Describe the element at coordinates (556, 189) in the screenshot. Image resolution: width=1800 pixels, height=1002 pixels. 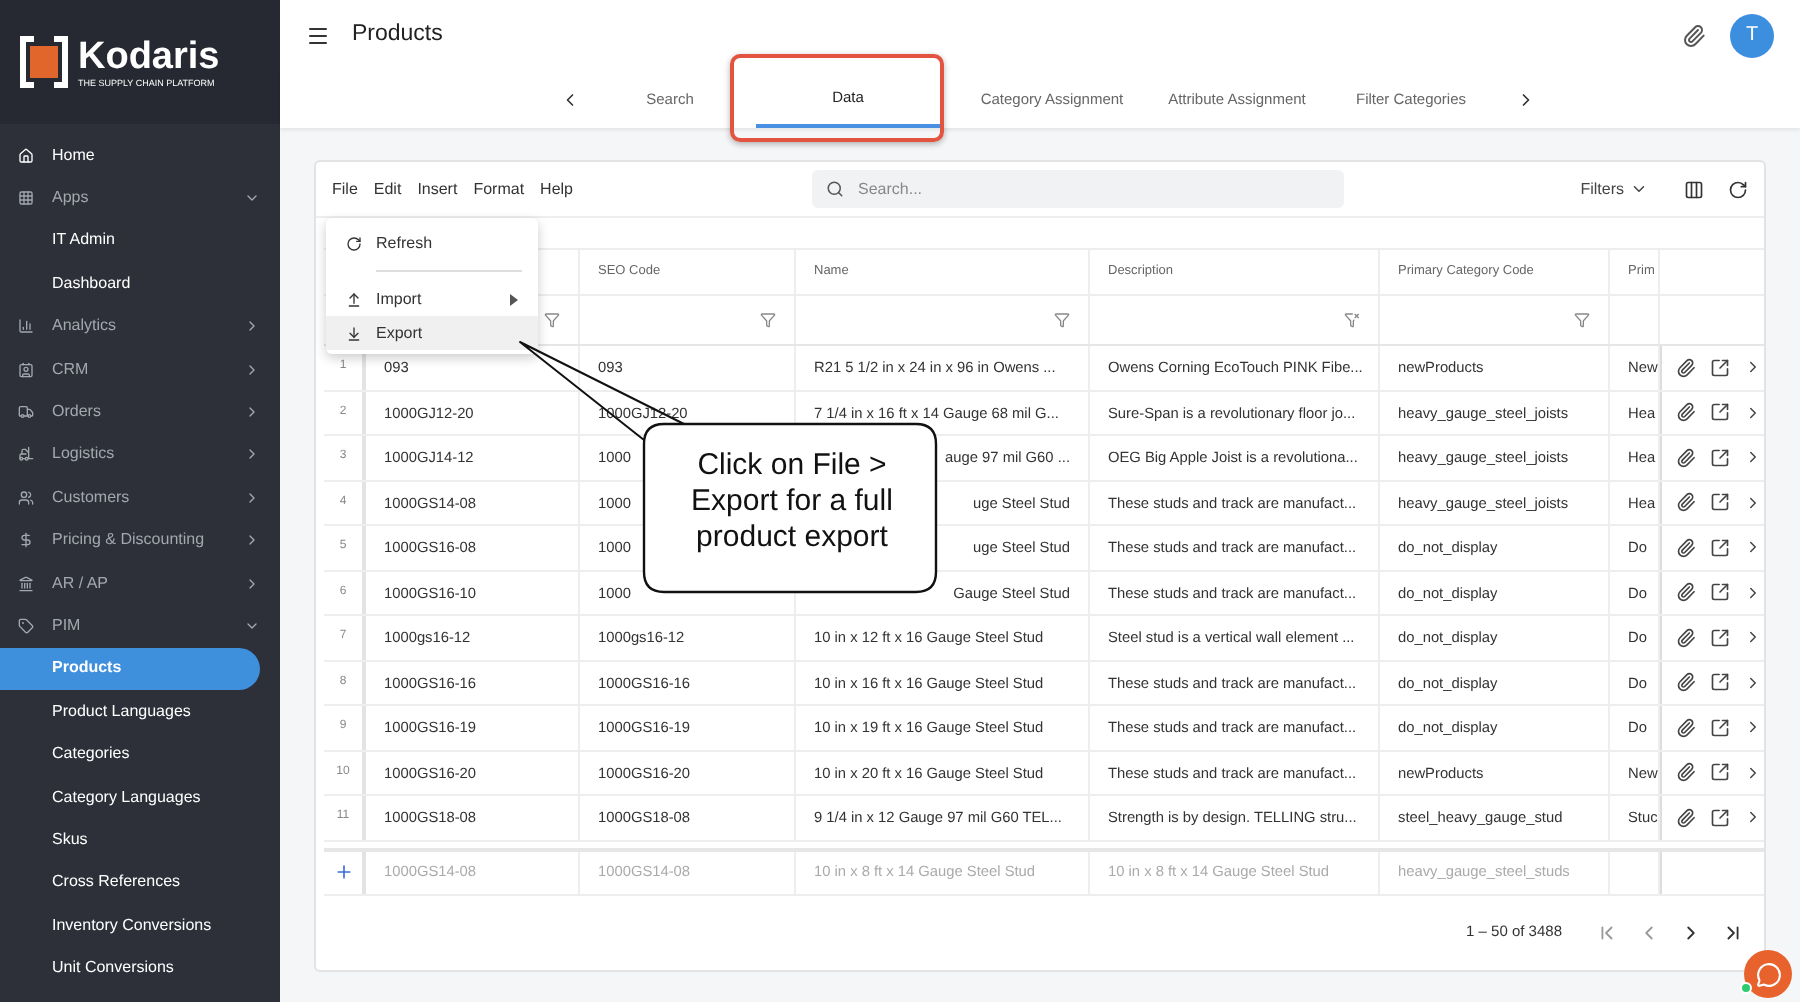
I see `menu-button: Help` at that location.